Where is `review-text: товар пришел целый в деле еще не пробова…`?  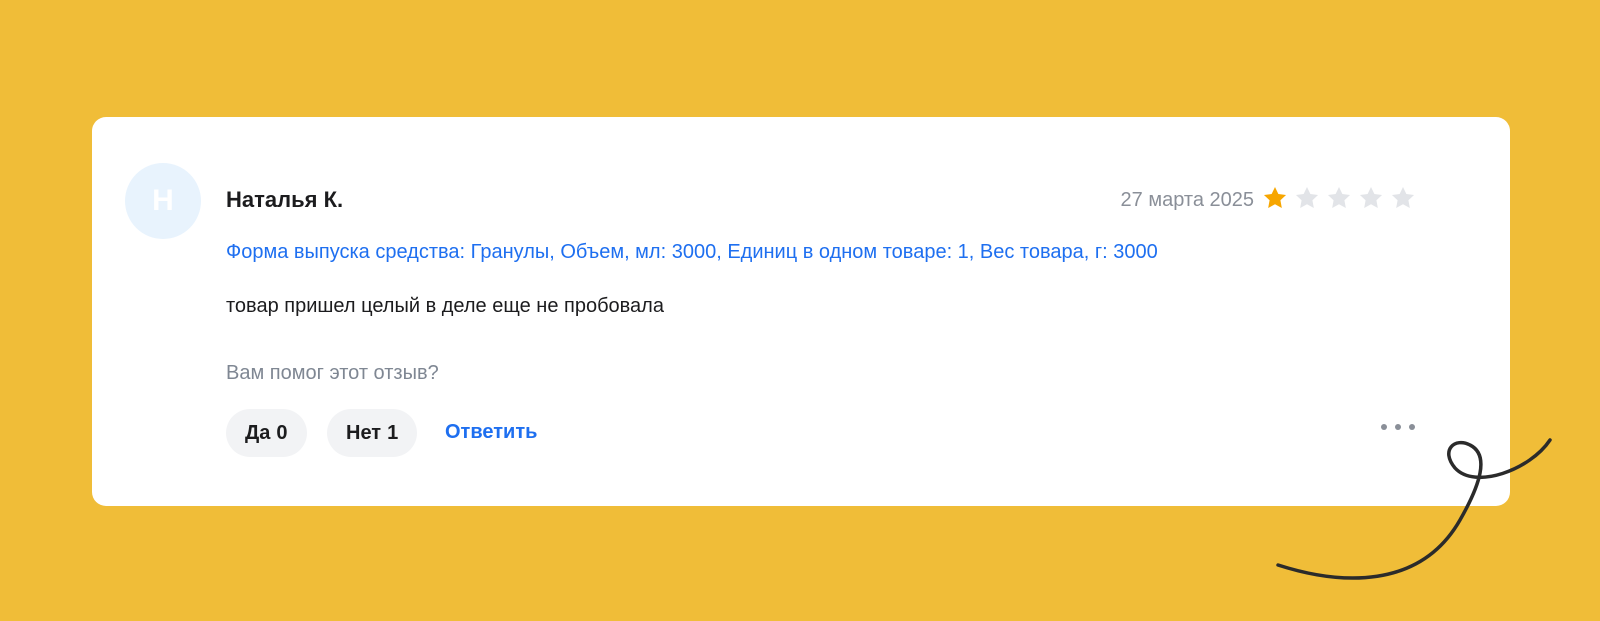 review-text: товар пришел целый в деле еще не пробова… is located at coordinates (445, 306).